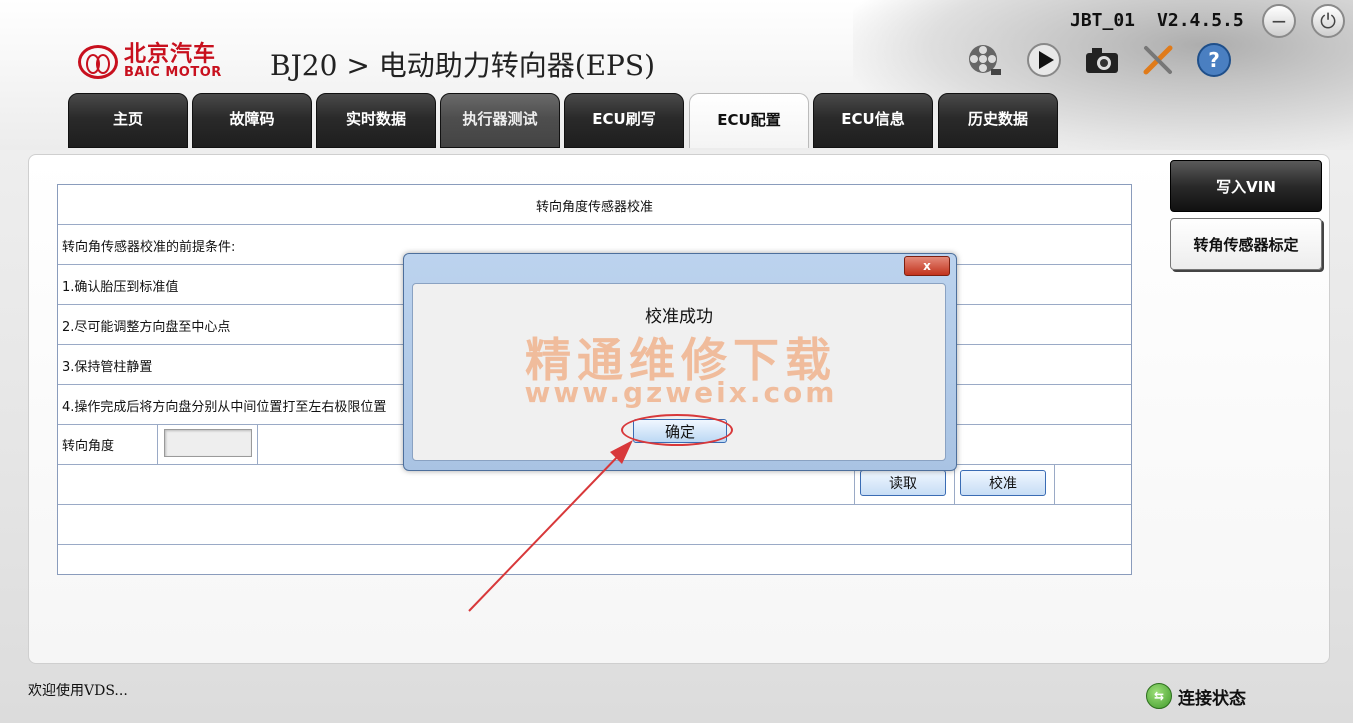 The height and width of the screenshot is (723, 1353). Describe the element at coordinates (208, 443) in the screenshot. I see `steering-angle-field` at that location.